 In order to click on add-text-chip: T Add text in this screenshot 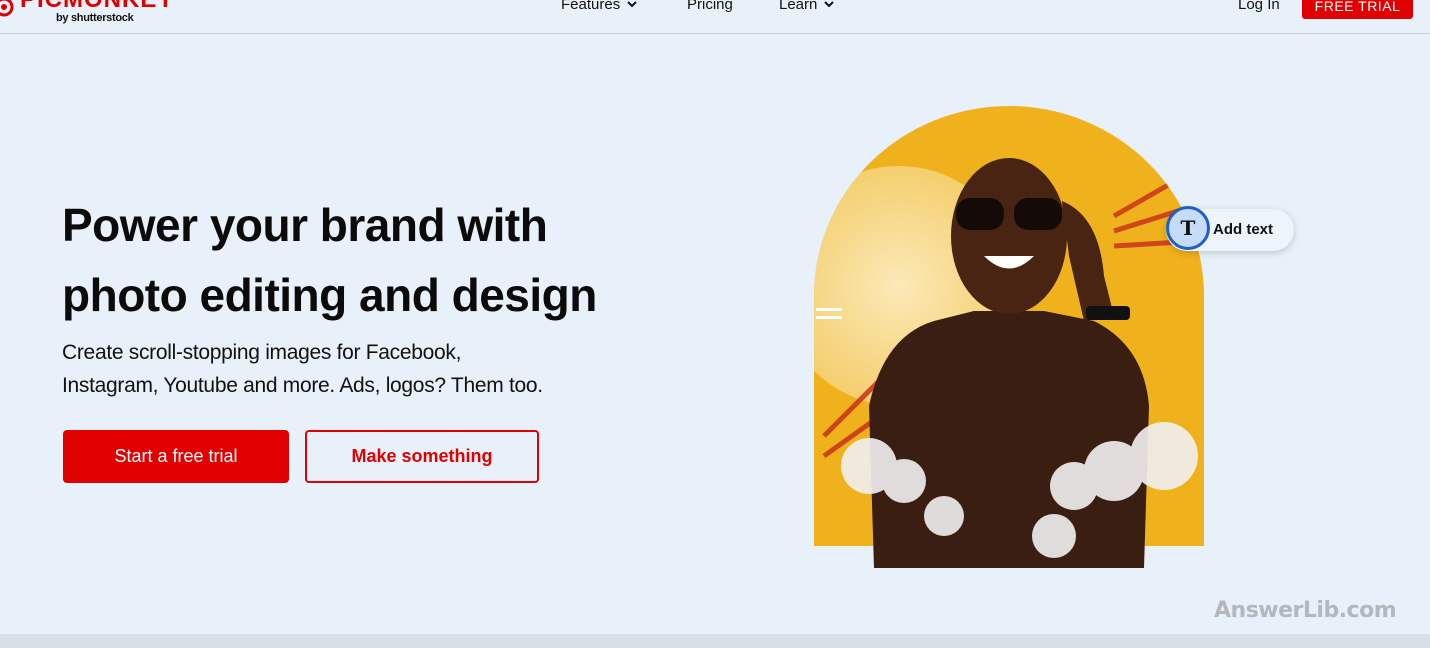, I will do `click(1230, 228)`.